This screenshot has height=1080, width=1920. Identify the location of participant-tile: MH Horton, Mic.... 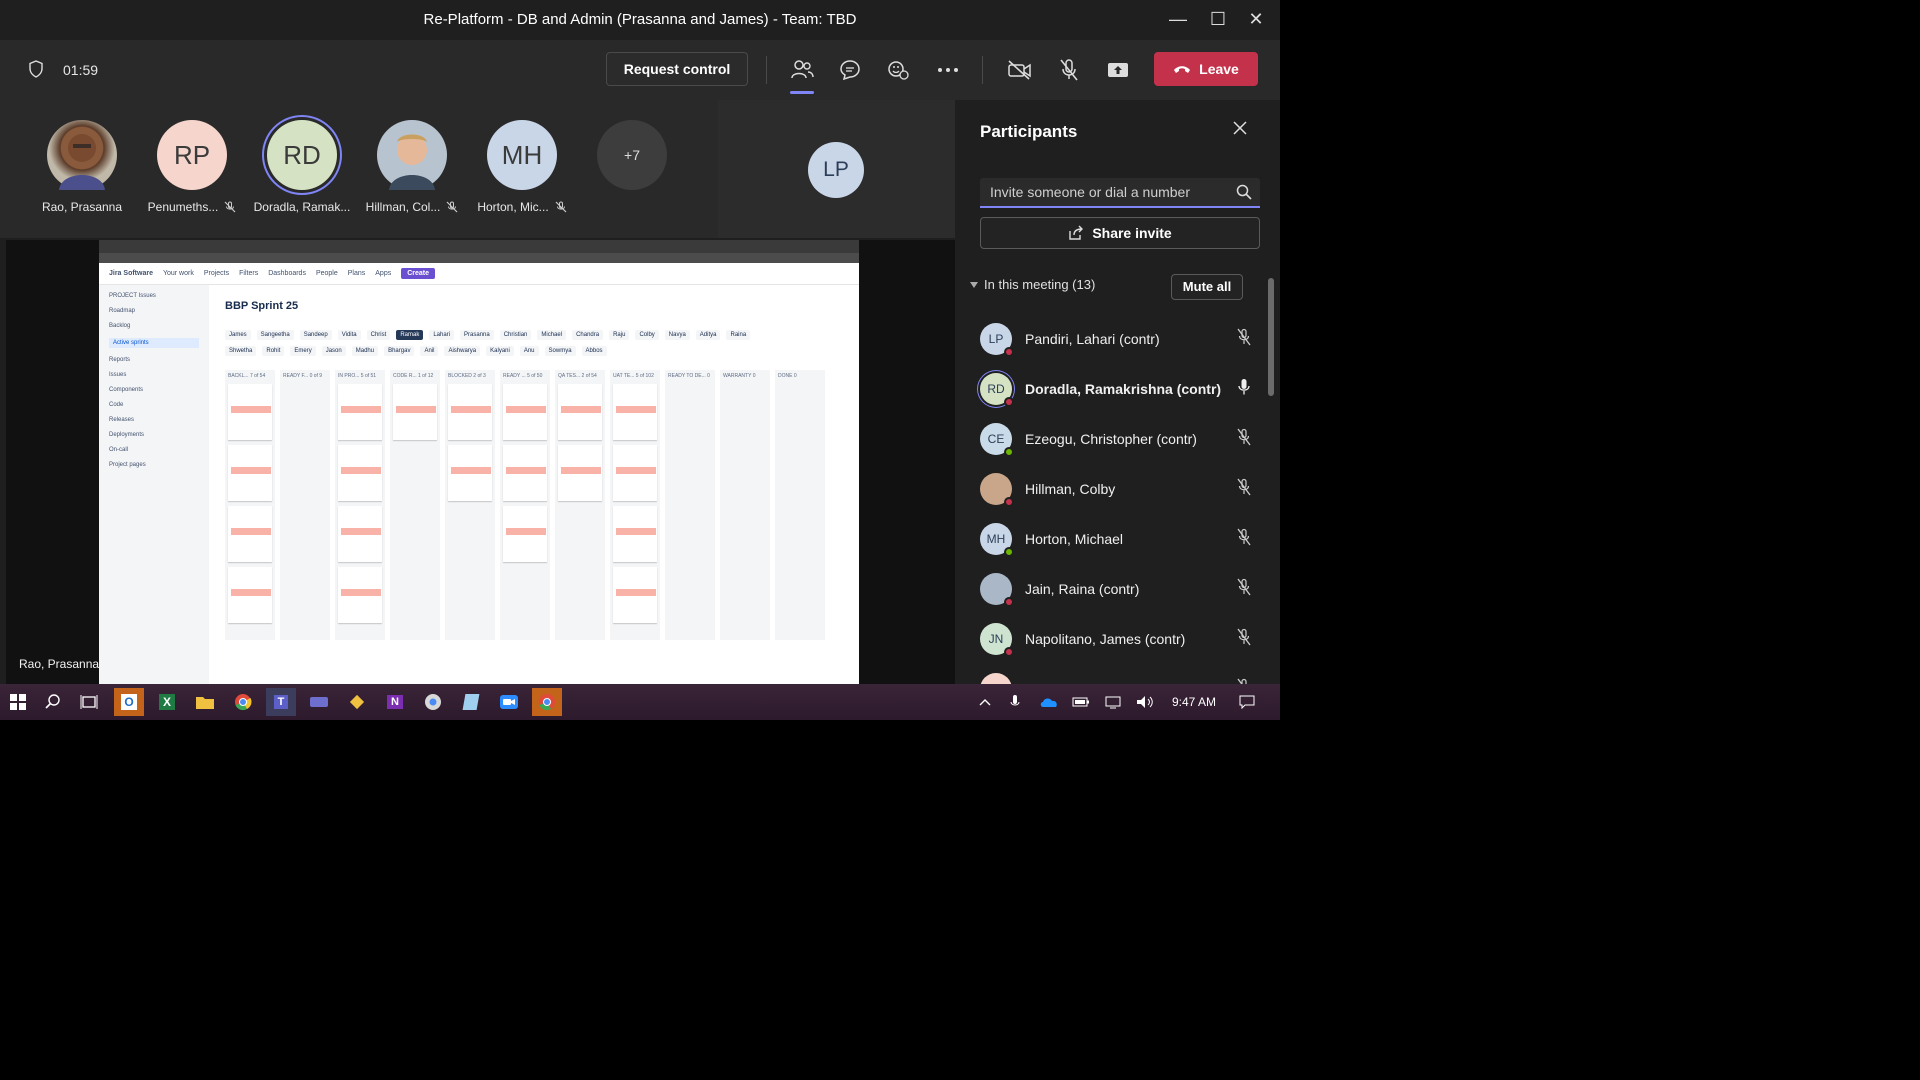
(522, 167).